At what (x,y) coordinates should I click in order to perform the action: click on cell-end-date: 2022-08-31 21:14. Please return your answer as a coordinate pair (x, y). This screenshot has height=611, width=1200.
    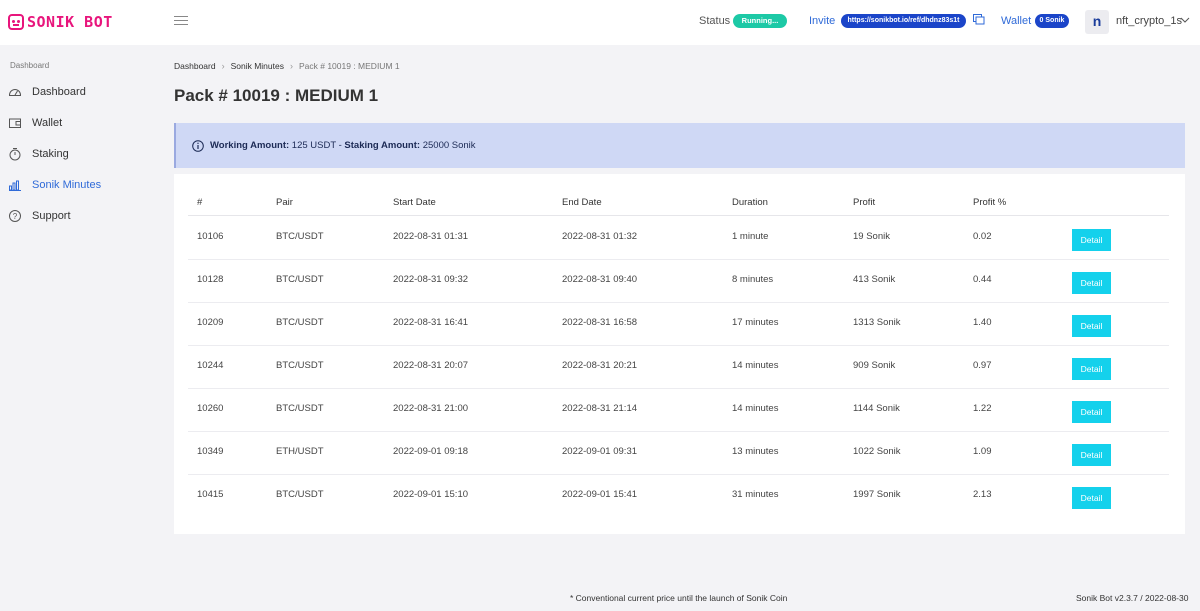
    Looking at the image, I should click on (600, 408).